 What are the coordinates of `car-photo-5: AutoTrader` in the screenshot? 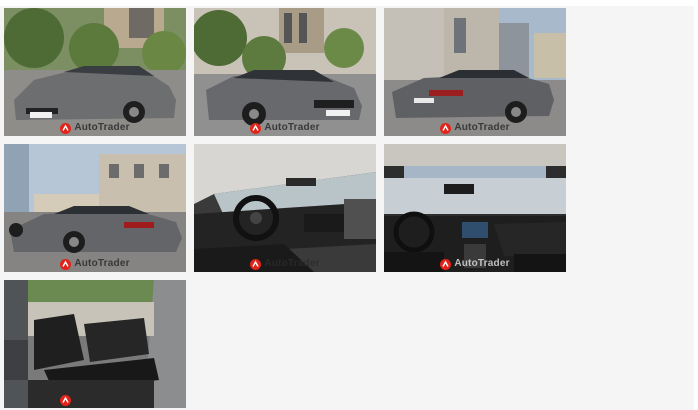 It's located at (285, 208).